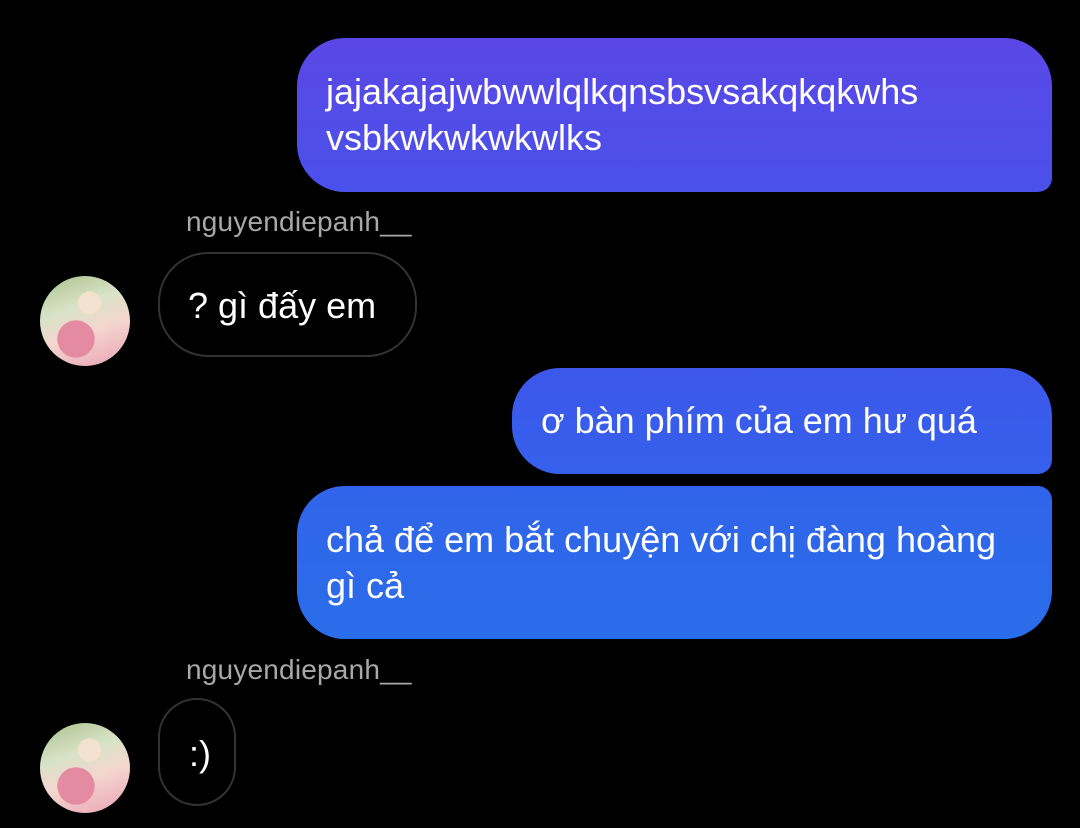 The width and height of the screenshot is (1080, 828). Describe the element at coordinates (200, 753) in the screenshot. I see `message-text: :)` at that location.